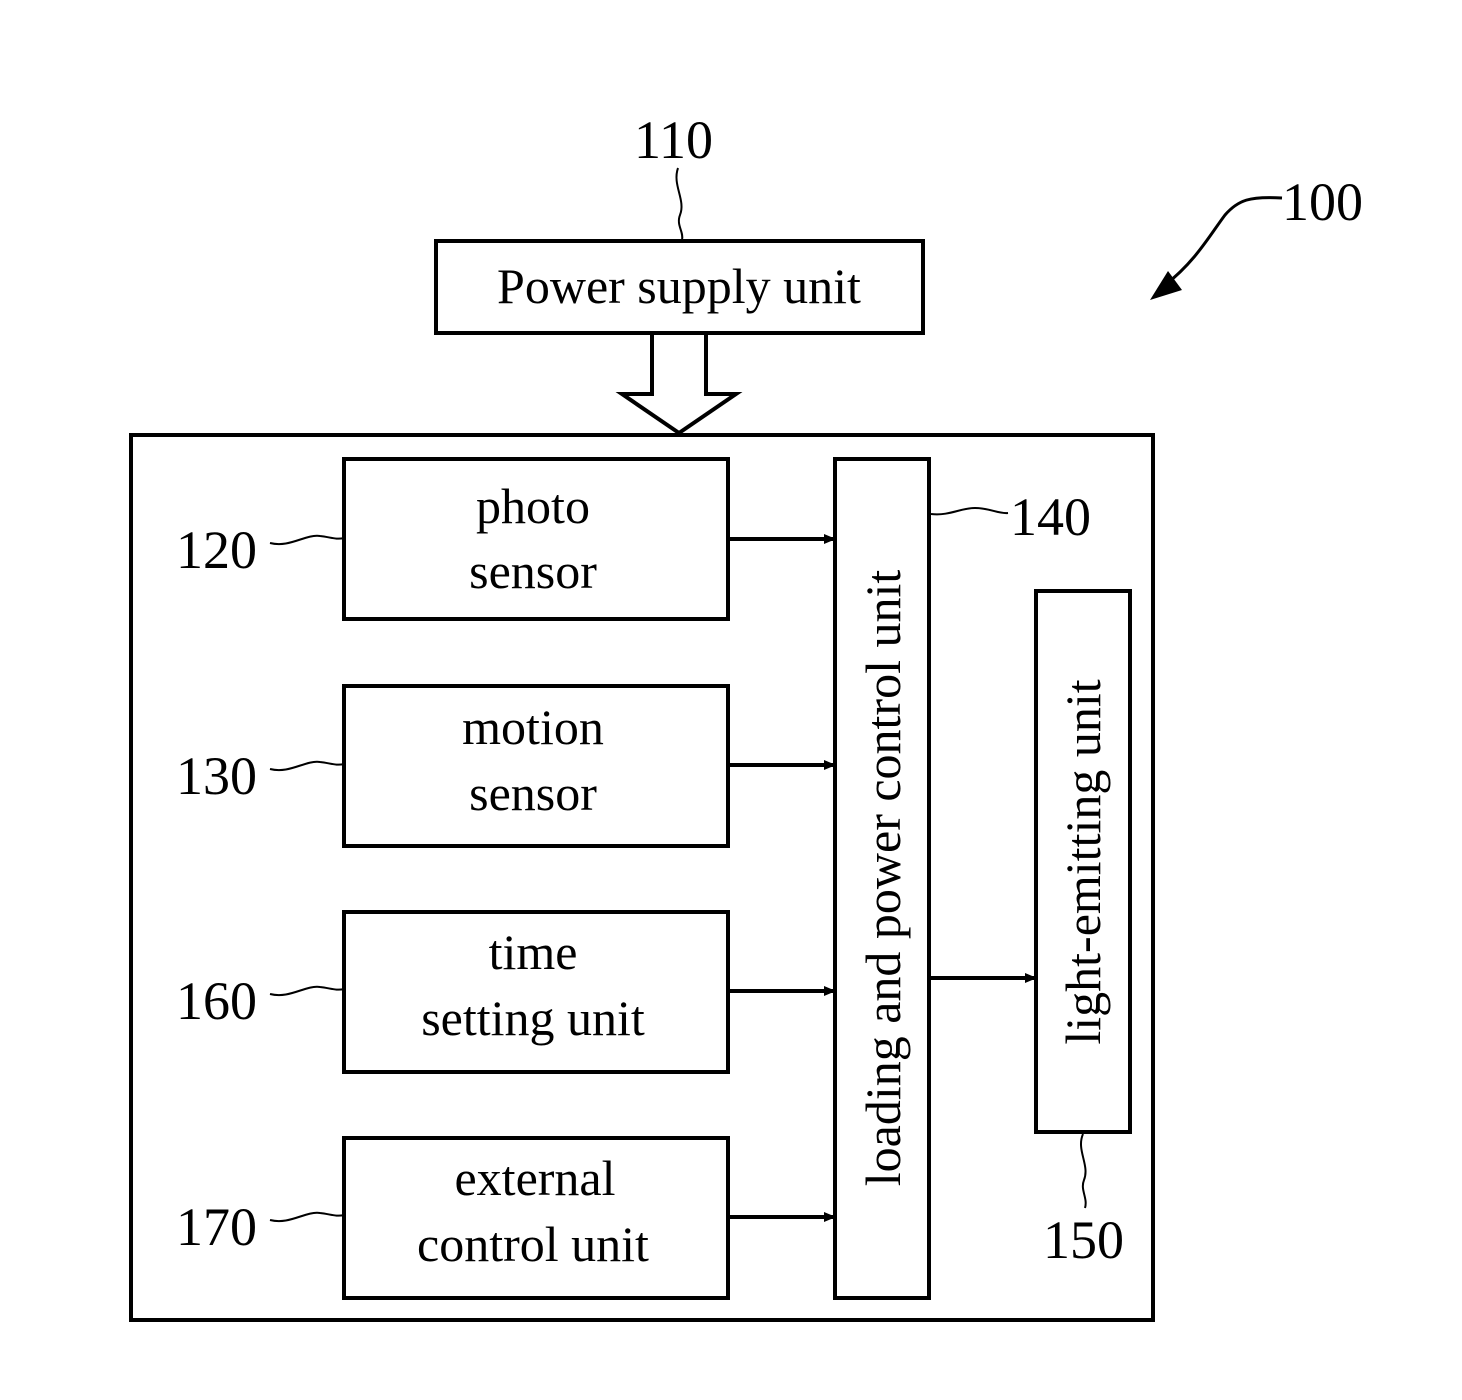 The height and width of the screenshot is (1400, 1462). What do you see at coordinates (1322, 202) in the screenshot?
I see `ref-label-100: 100` at bounding box center [1322, 202].